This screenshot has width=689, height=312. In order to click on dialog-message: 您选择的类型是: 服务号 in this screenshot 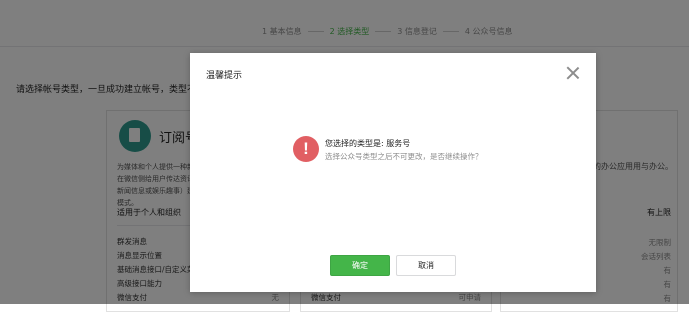, I will do `click(368, 143)`.